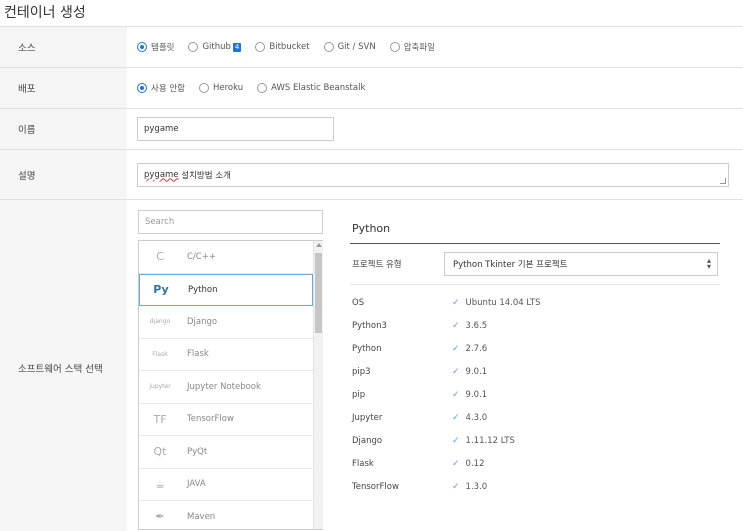 This screenshot has width=743, height=531. I want to click on stack-label-text: 소프트웨어 스택 선택, so click(60, 369).